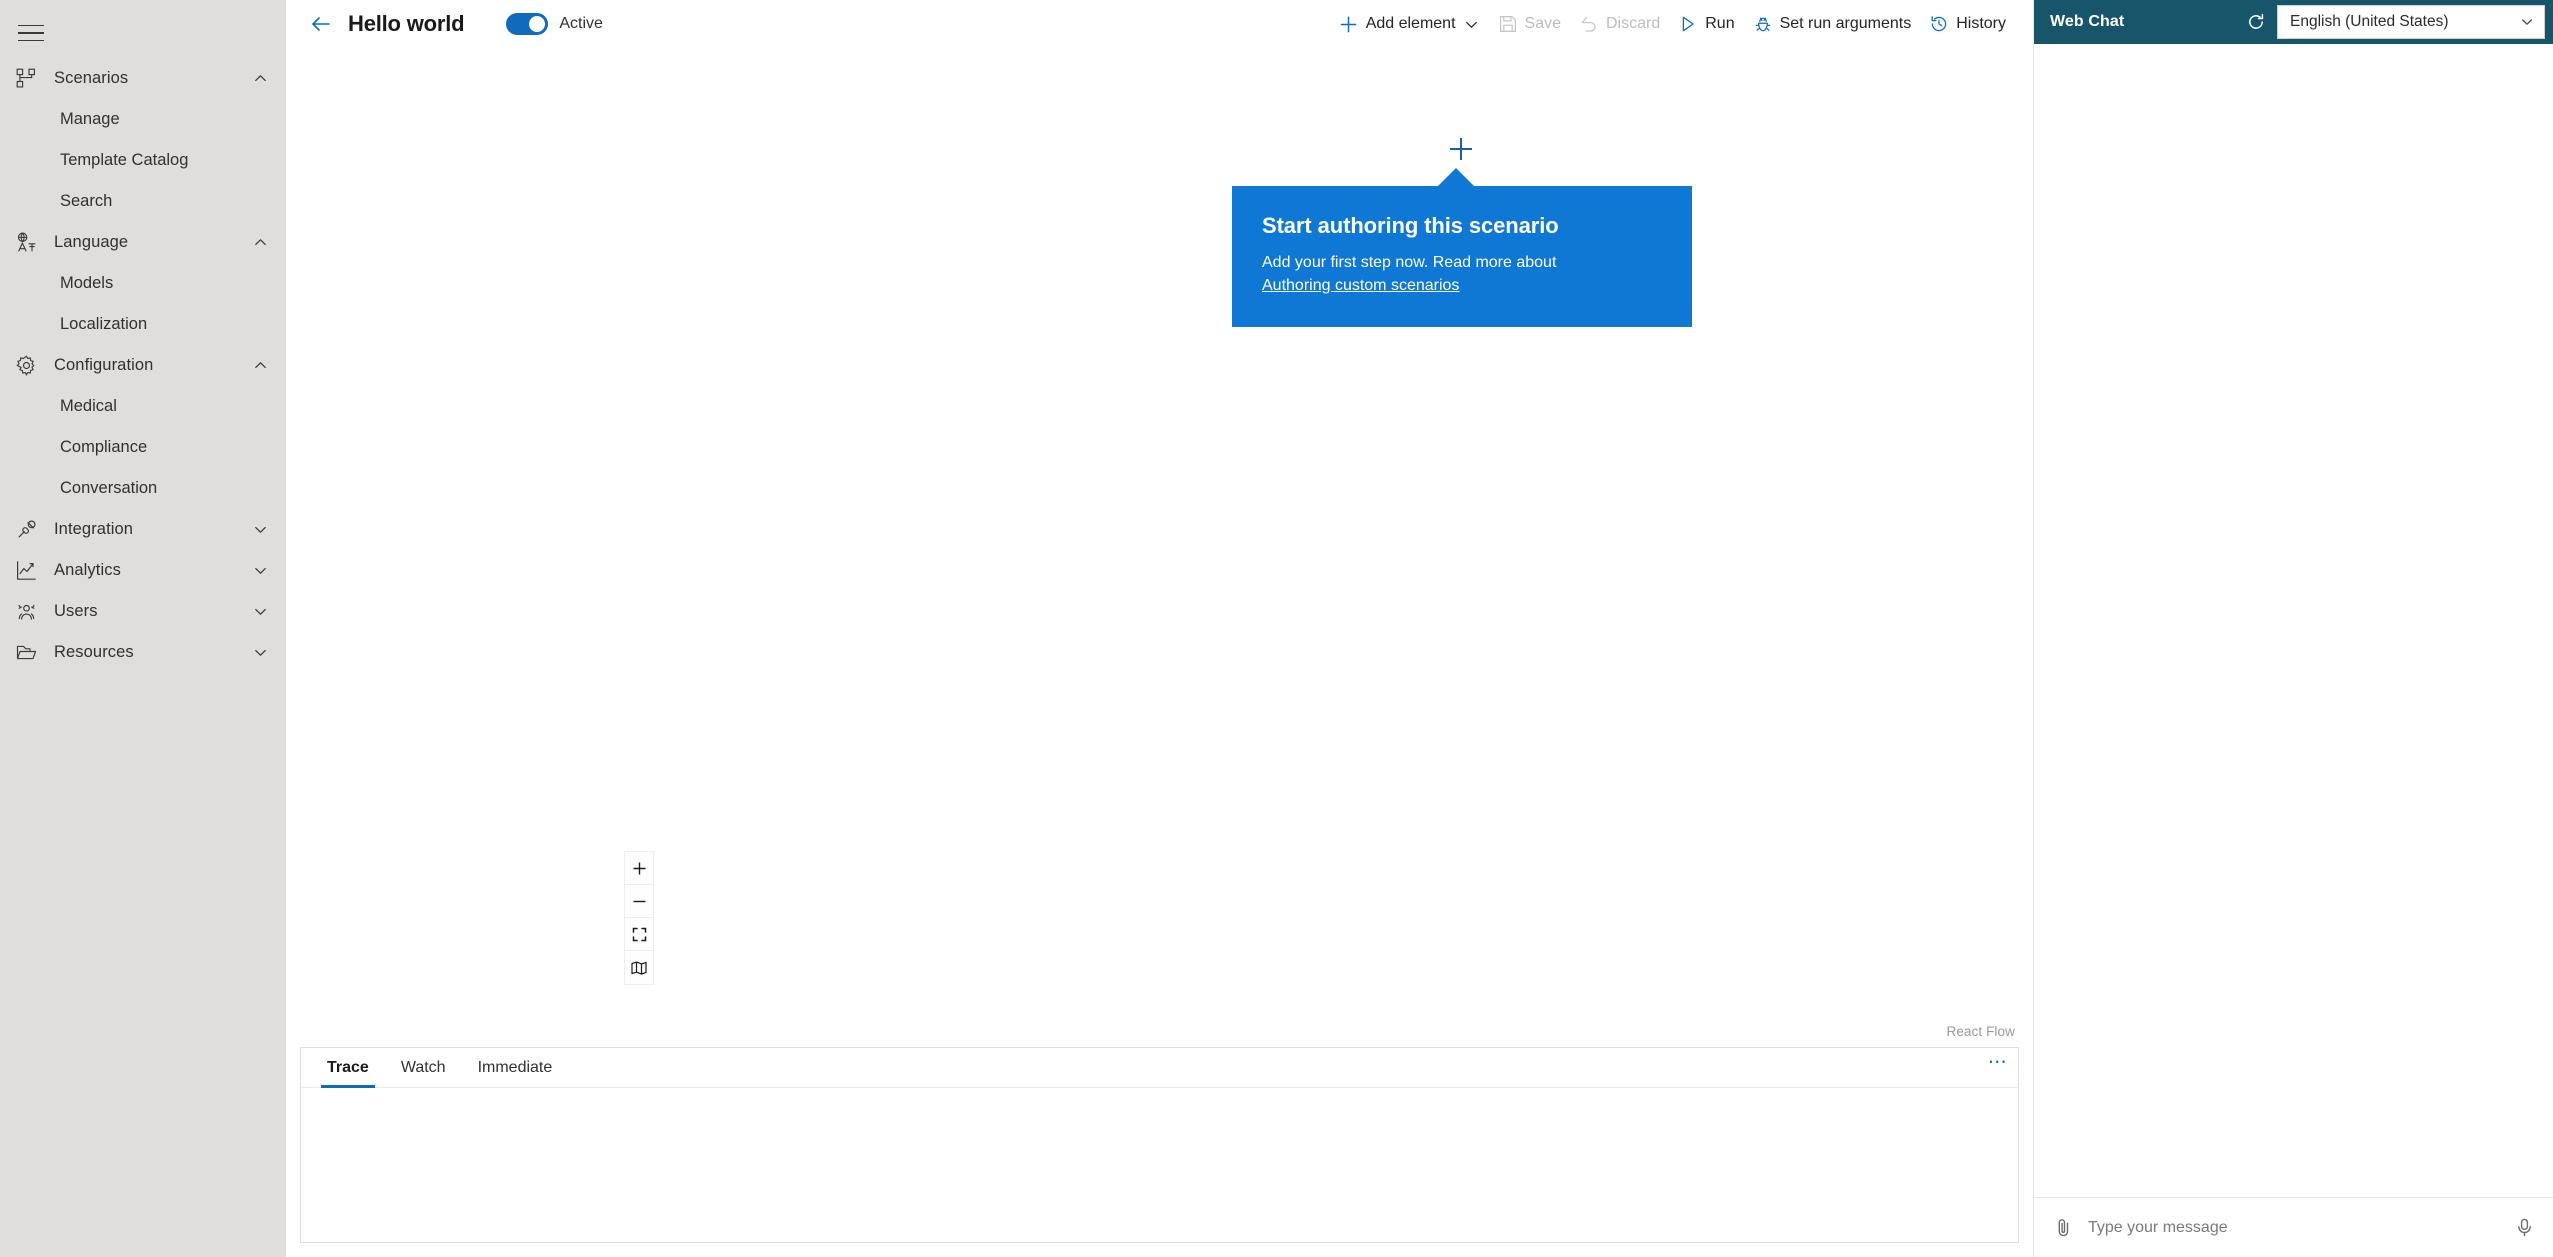  Describe the element at coordinates (143, 78) in the screenshot. I see `sidebar-group-scenarios: Scenarios` at that location.